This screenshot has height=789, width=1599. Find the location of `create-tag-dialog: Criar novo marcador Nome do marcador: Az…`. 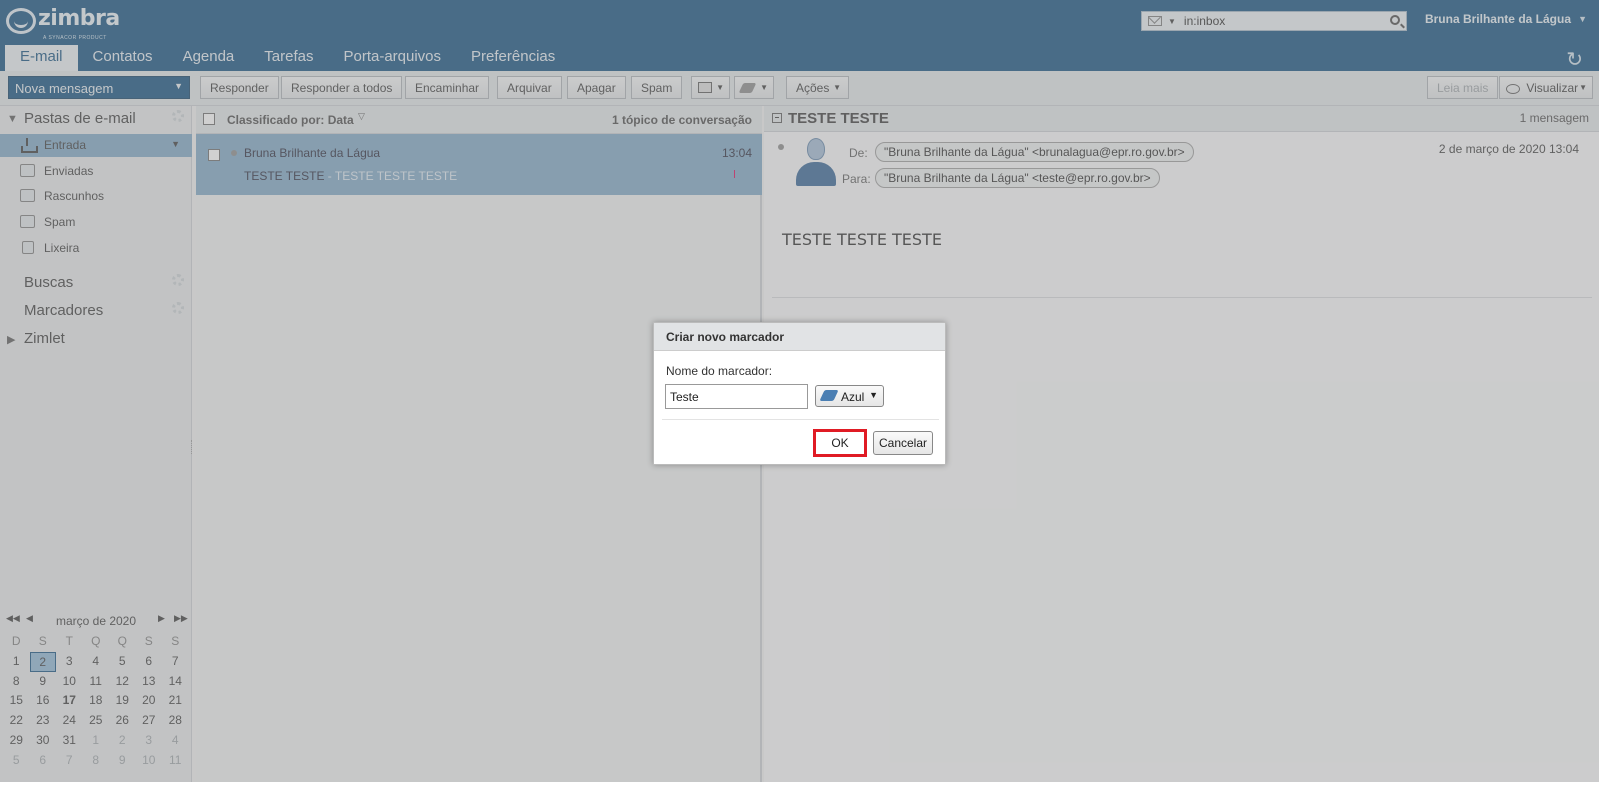

create-tag-dialog: Criar novo marcador Nome do marcador: Az… is located at coordinates (799, 393).